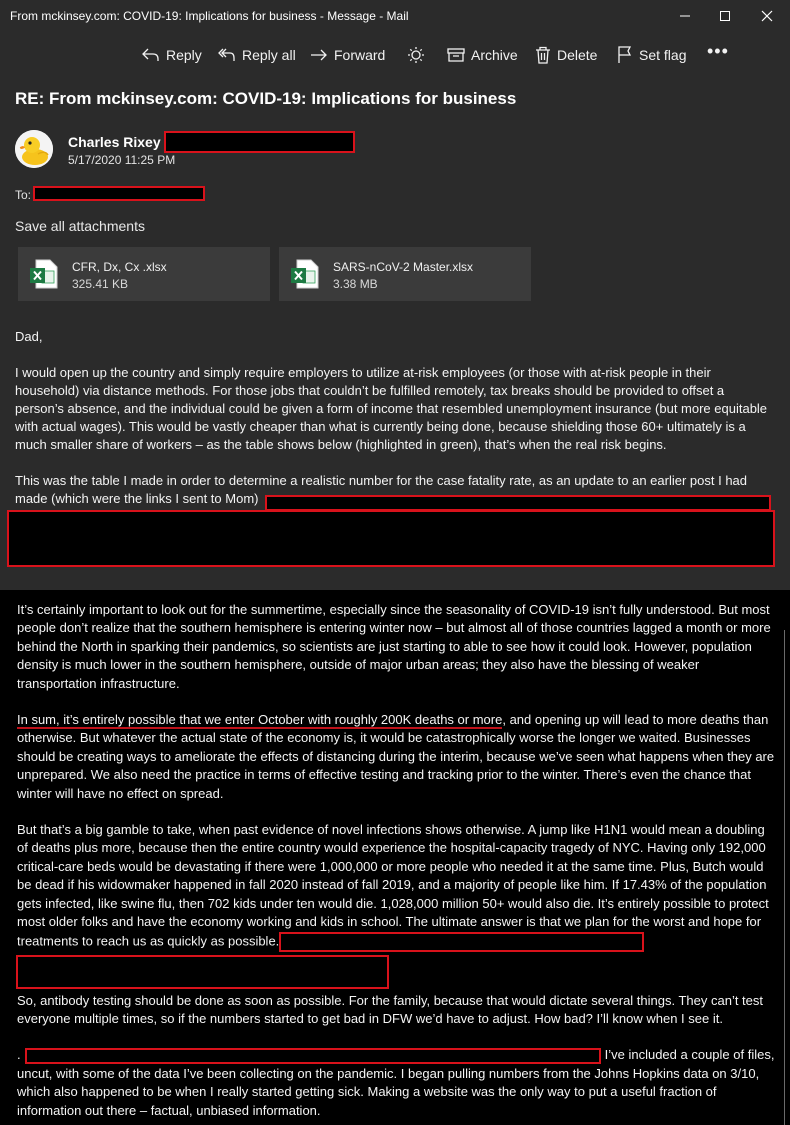 The height and width of the screenshot is (1125, 790). Describe the element at coordinates (784, 877) in the screenshot. I see `scrollbar-track` at that location.